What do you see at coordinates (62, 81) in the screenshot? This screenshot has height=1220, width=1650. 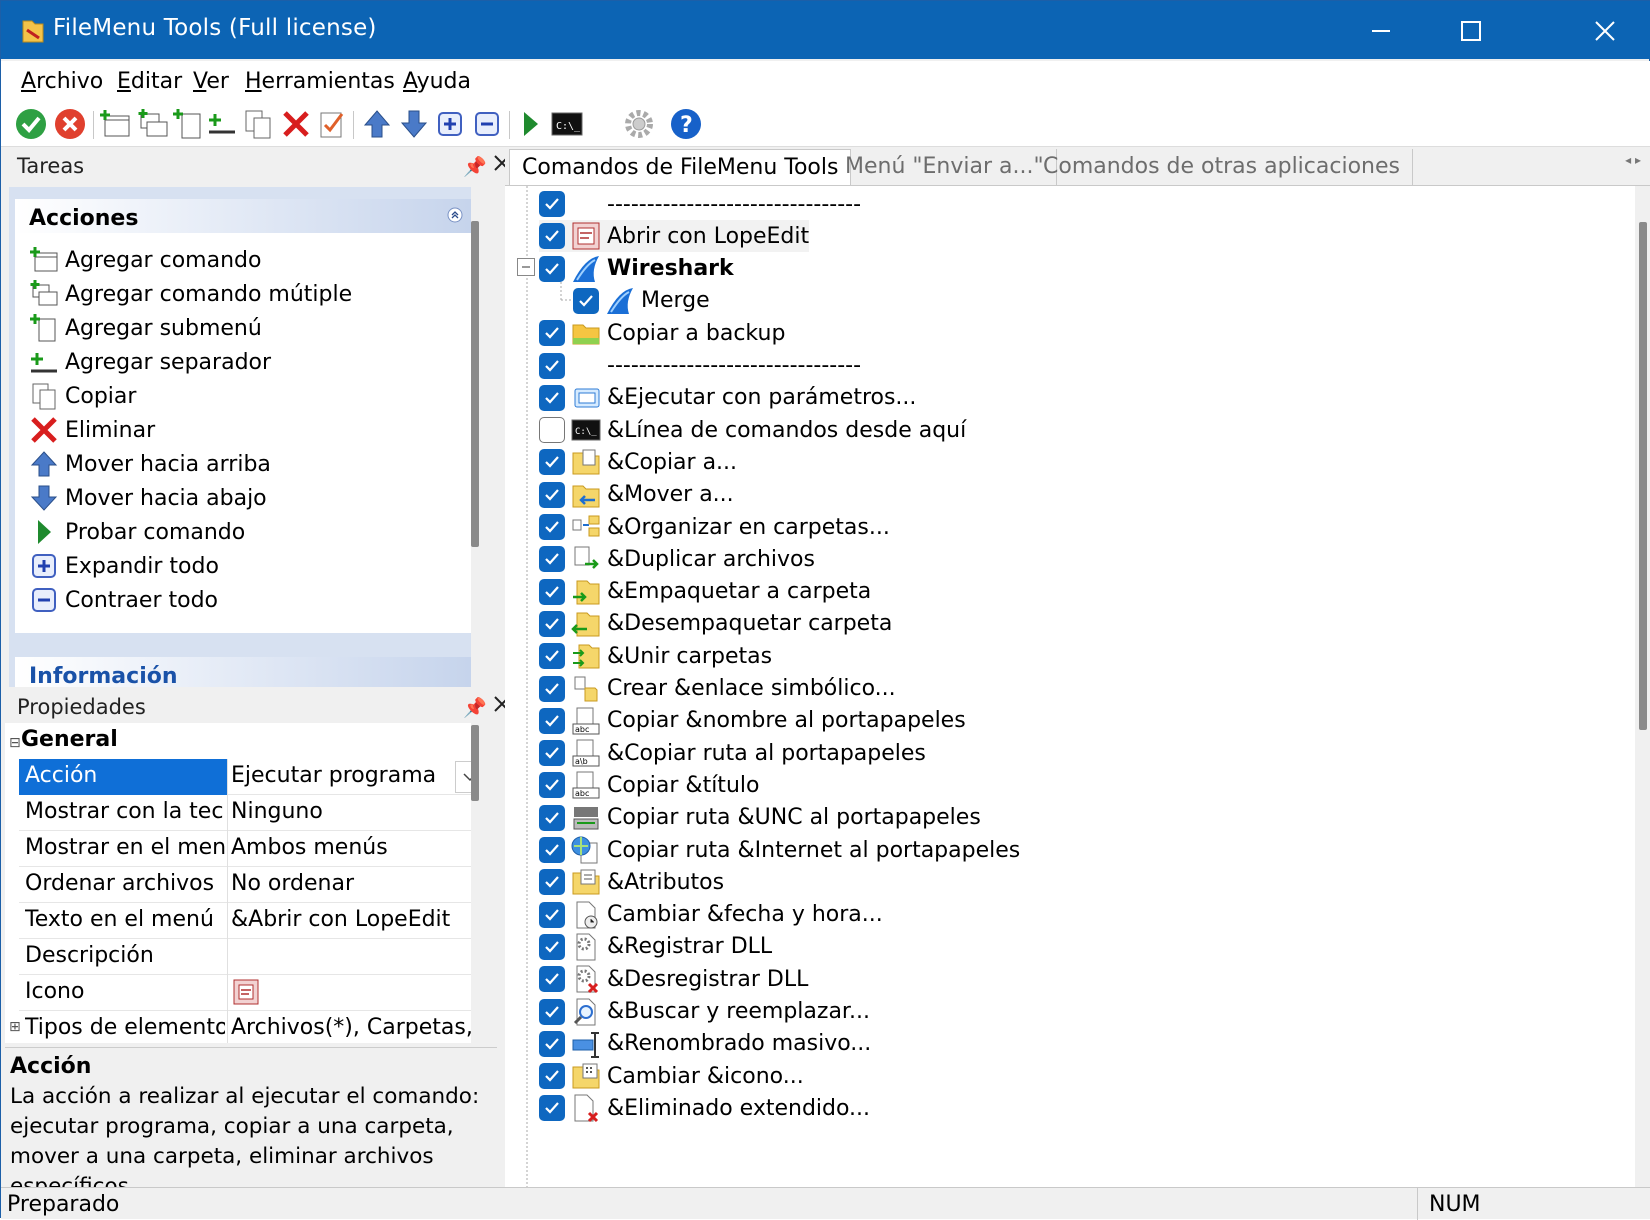 I see `menu-archivo: Archivo` at bounding box center [62, 81].